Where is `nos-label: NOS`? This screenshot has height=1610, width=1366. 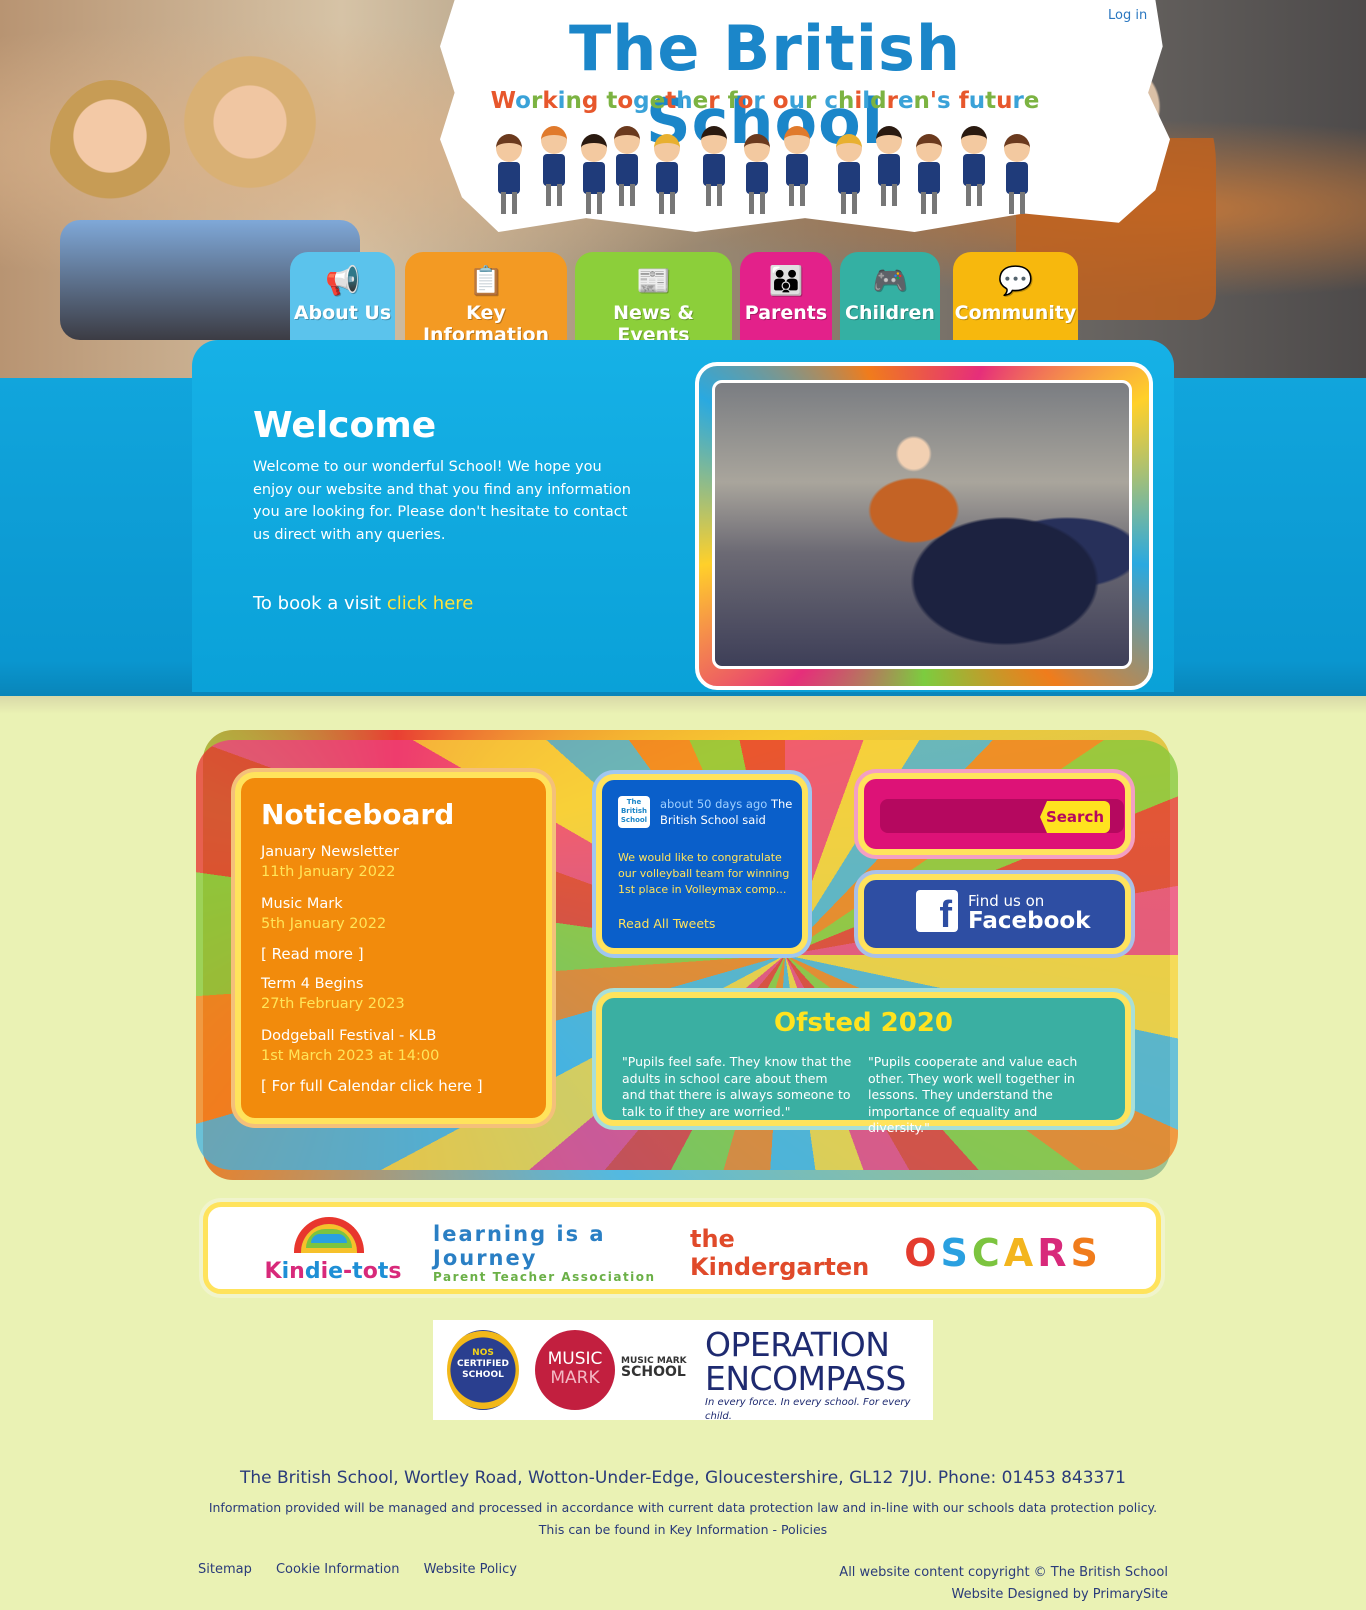
nos-label: NOS is located at coordinates (483, 1353).